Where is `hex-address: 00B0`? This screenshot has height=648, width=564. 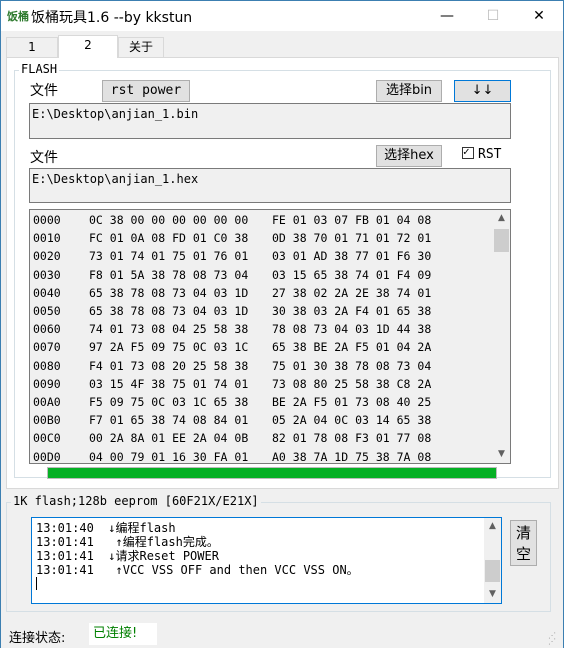
hex-address: 00B0 is located at coordinates (47, 420).